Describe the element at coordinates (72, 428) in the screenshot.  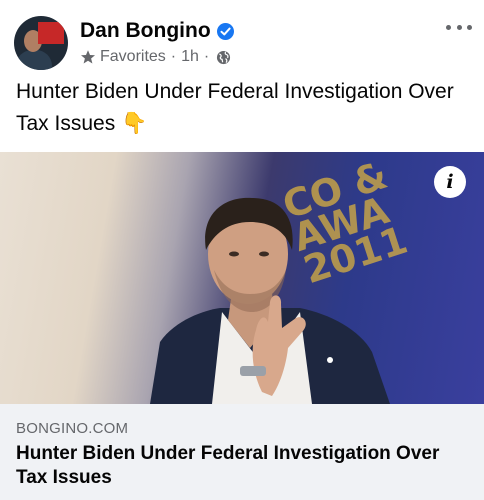
I see `link-domain: BONGINO.COM` at that location.